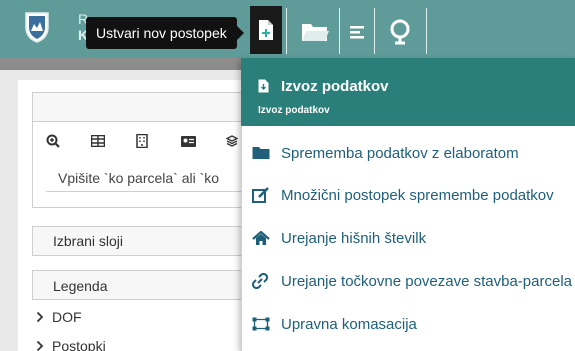 Image resolution: width=575 pixels, height=351 pixels. I want to click on tab-building, so click(158, 141).